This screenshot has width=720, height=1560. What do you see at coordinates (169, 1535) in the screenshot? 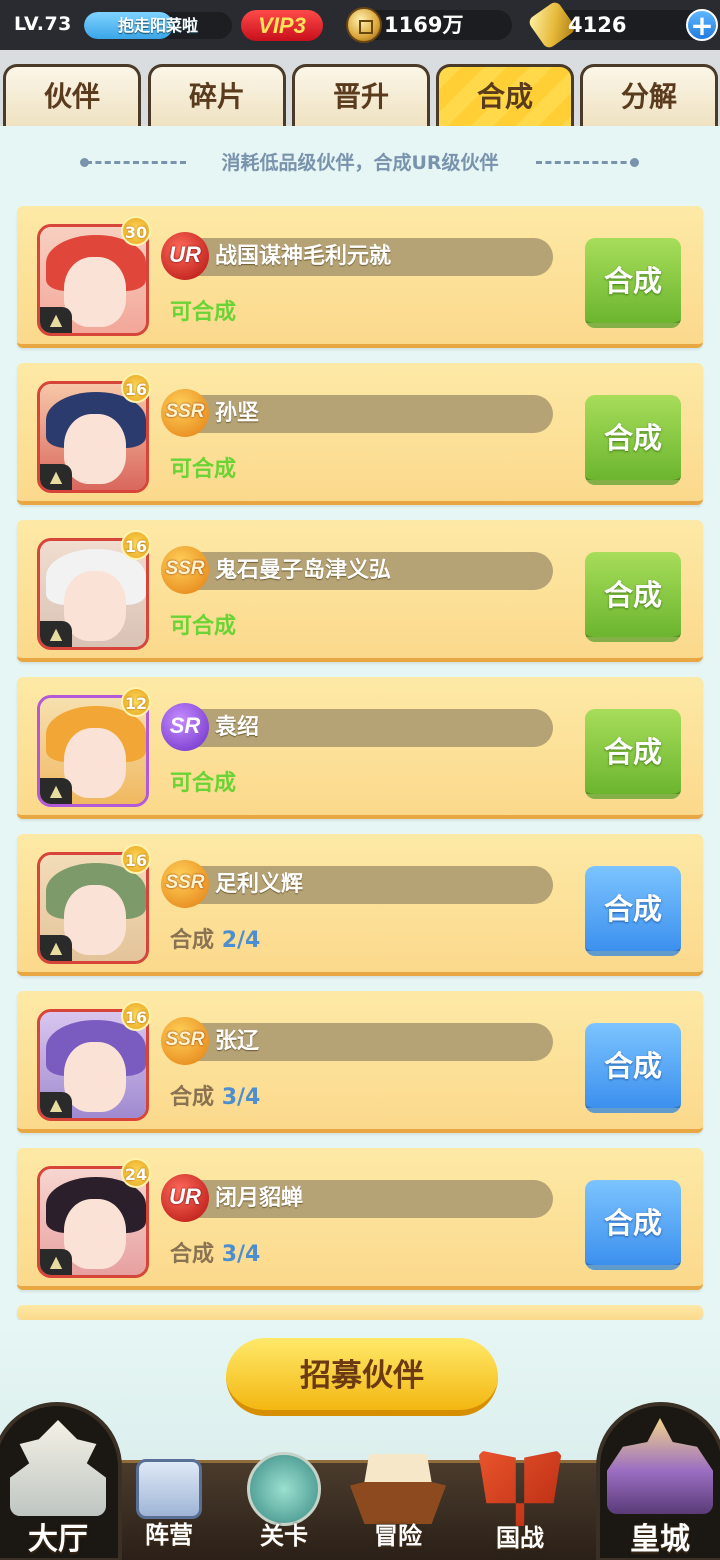
I see `nav-camp-label: 阵营` at bounding box center [169, 1535].